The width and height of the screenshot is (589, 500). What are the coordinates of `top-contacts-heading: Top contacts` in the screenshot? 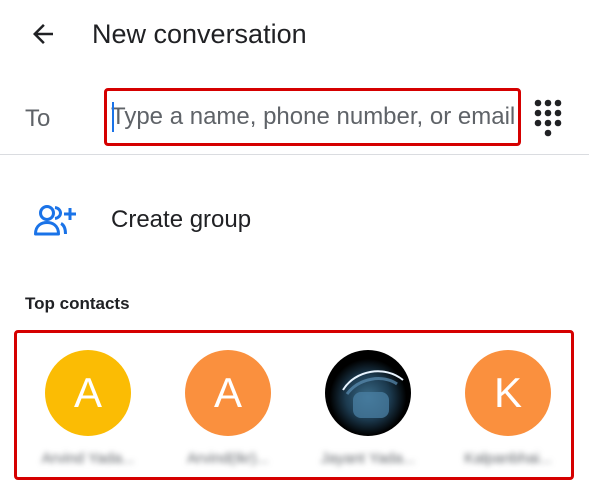 It's located at (77, 303).